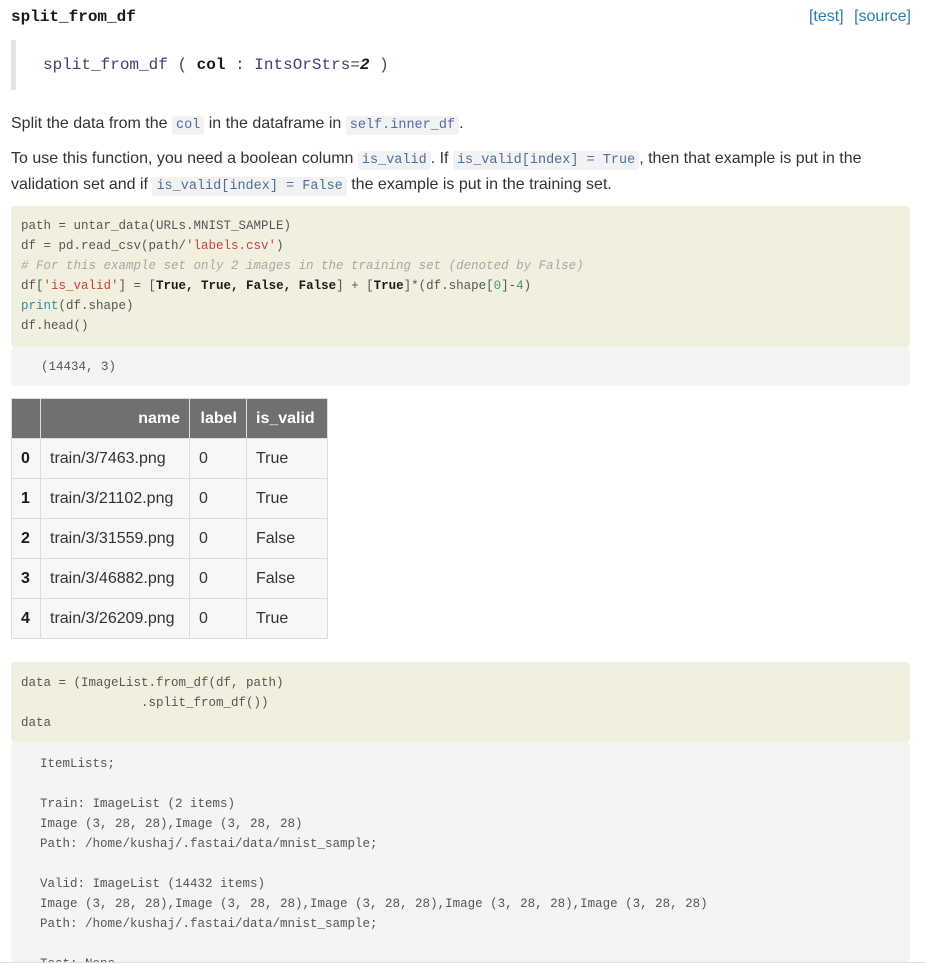  I want to click on code-keyword: True, True, False, False, so click(246, 286).